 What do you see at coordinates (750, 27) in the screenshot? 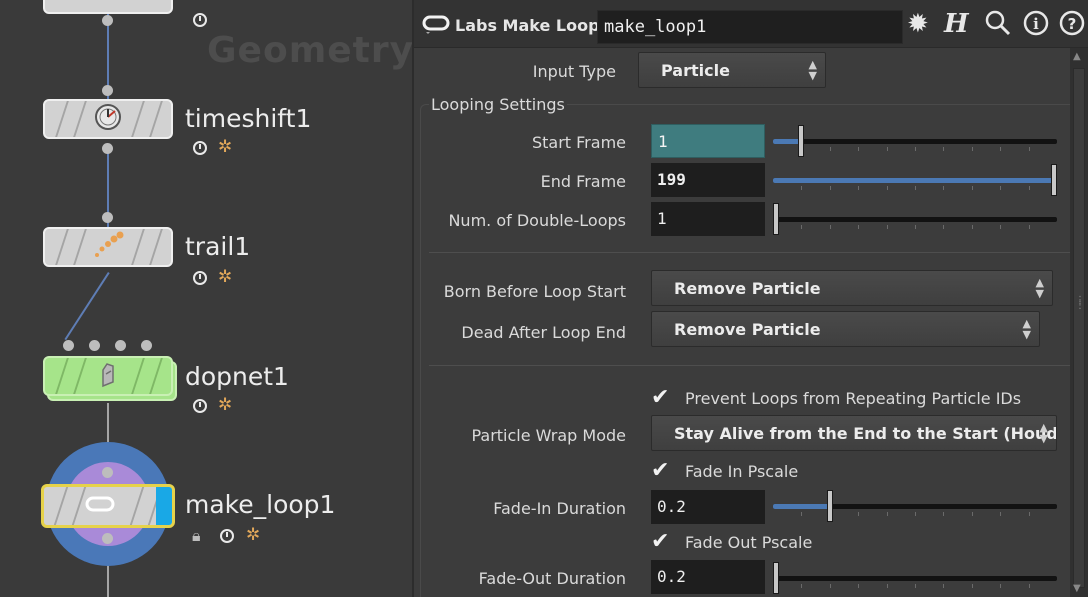
I see `node-name-field: make_loop1` at bounding box center [750, 27].